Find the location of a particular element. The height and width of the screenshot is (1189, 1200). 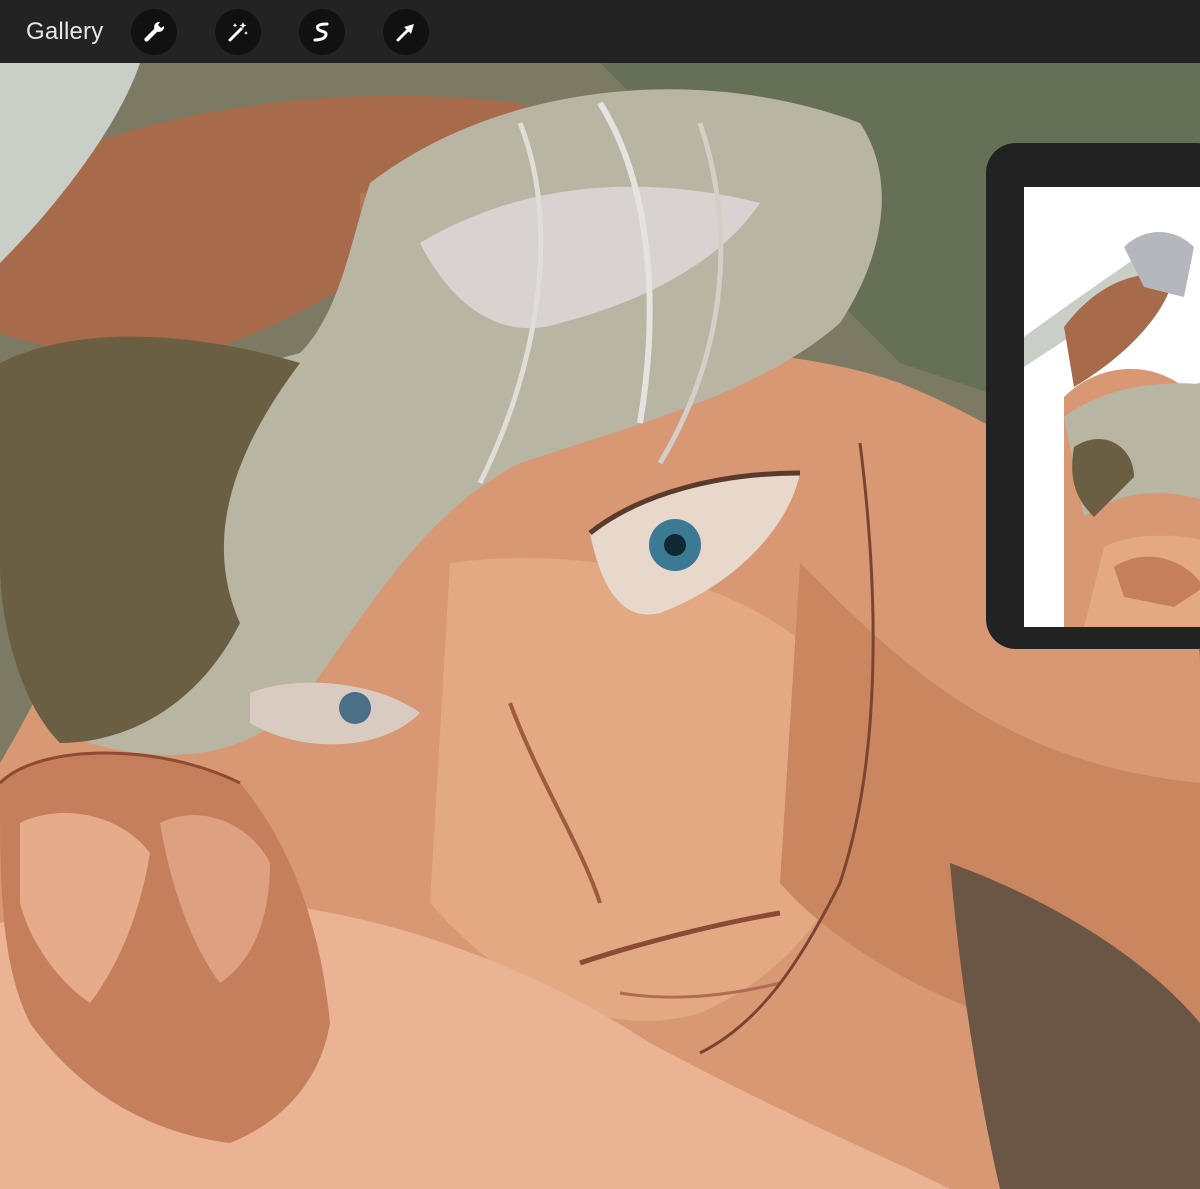

wrench-icon is located at coordinates (154, 32).